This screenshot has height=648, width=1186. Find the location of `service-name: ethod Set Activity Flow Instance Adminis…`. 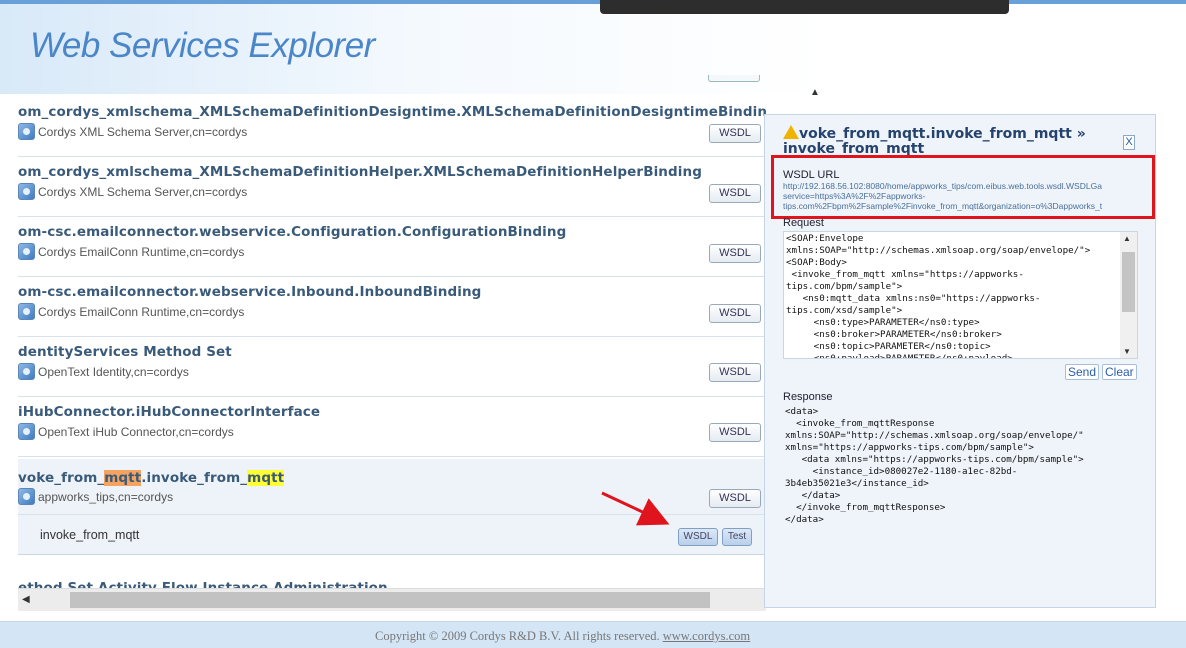

service-name: ethod Set Activity Flow Instance Adminis… is located at coordinates (203, 584).